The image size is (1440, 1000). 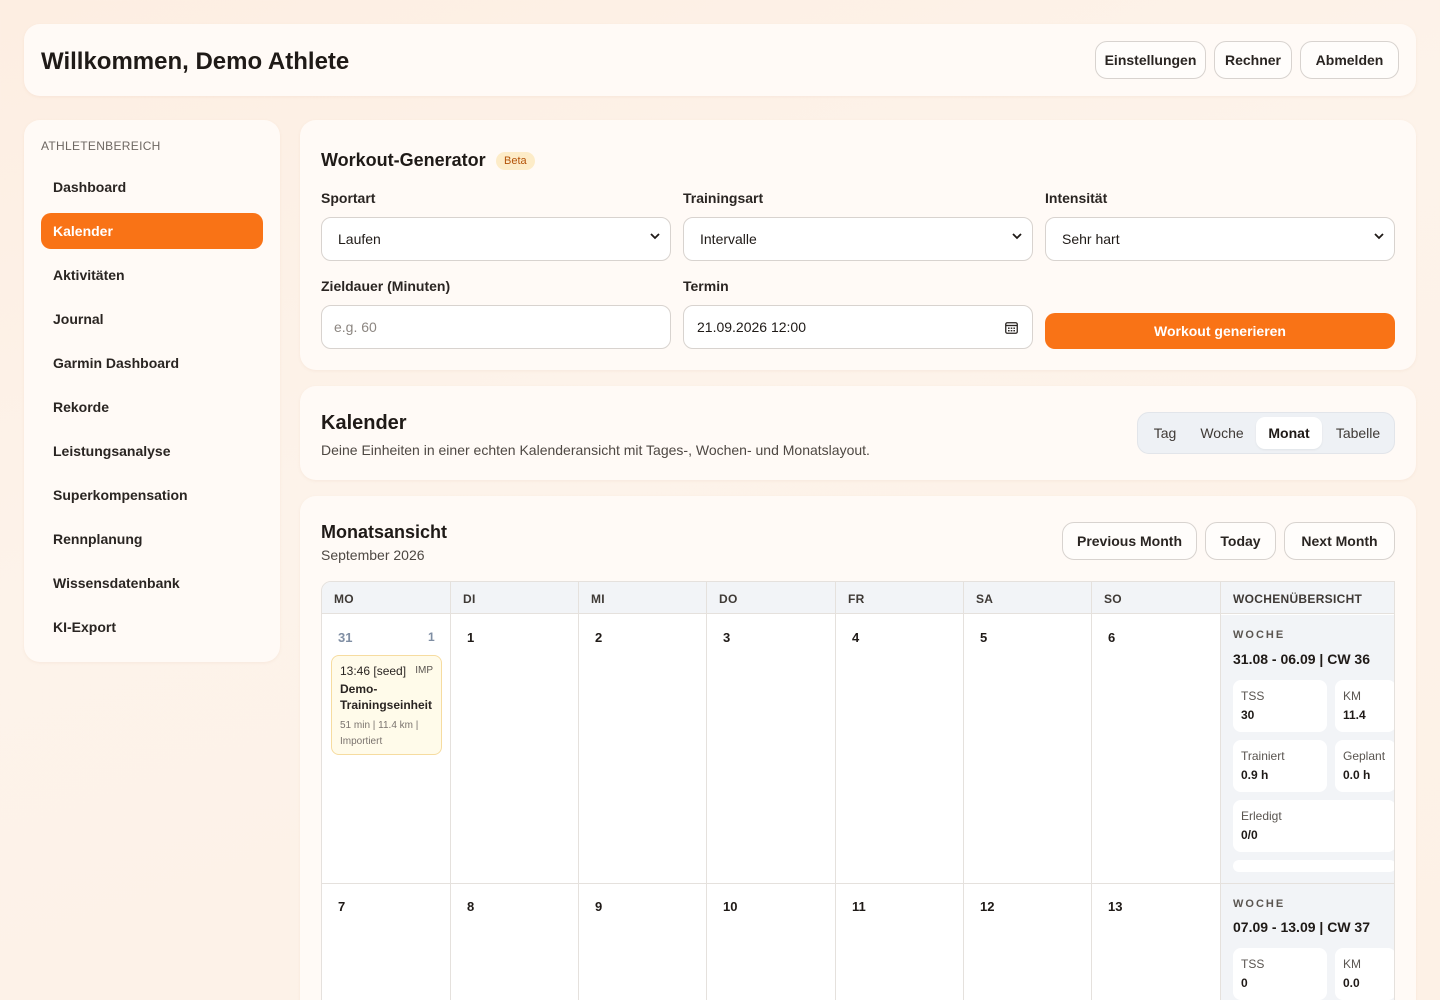 I want to click on trainingsart-select: Intervalle, so click(x=858, y=239).